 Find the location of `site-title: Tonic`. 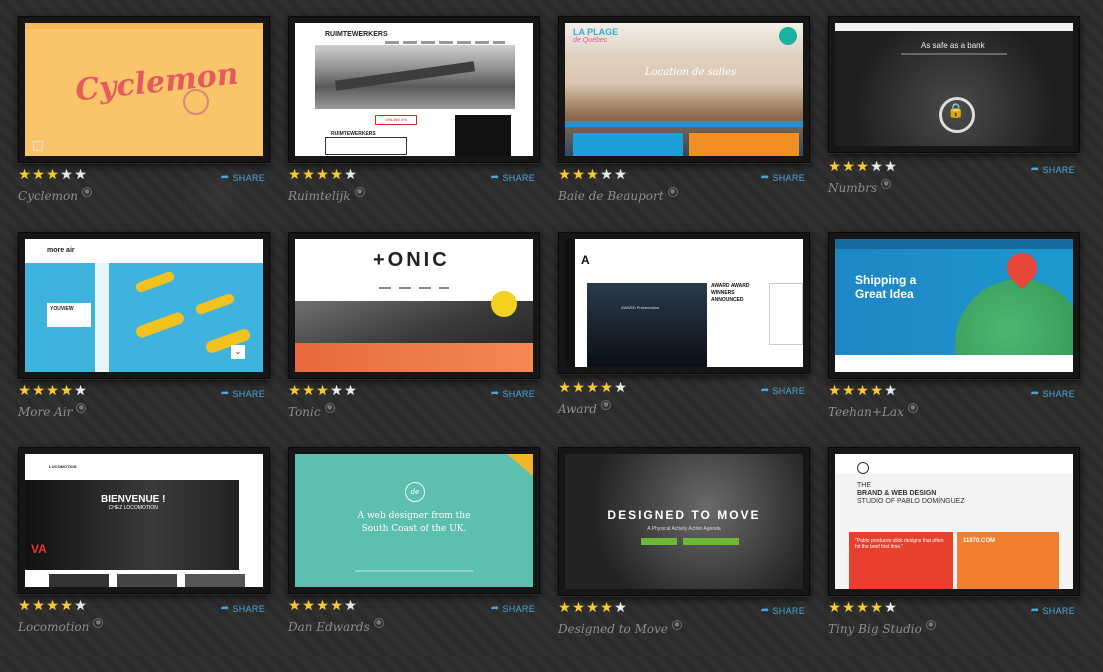

site-title: Tonic is located at coordinates (304, 412).